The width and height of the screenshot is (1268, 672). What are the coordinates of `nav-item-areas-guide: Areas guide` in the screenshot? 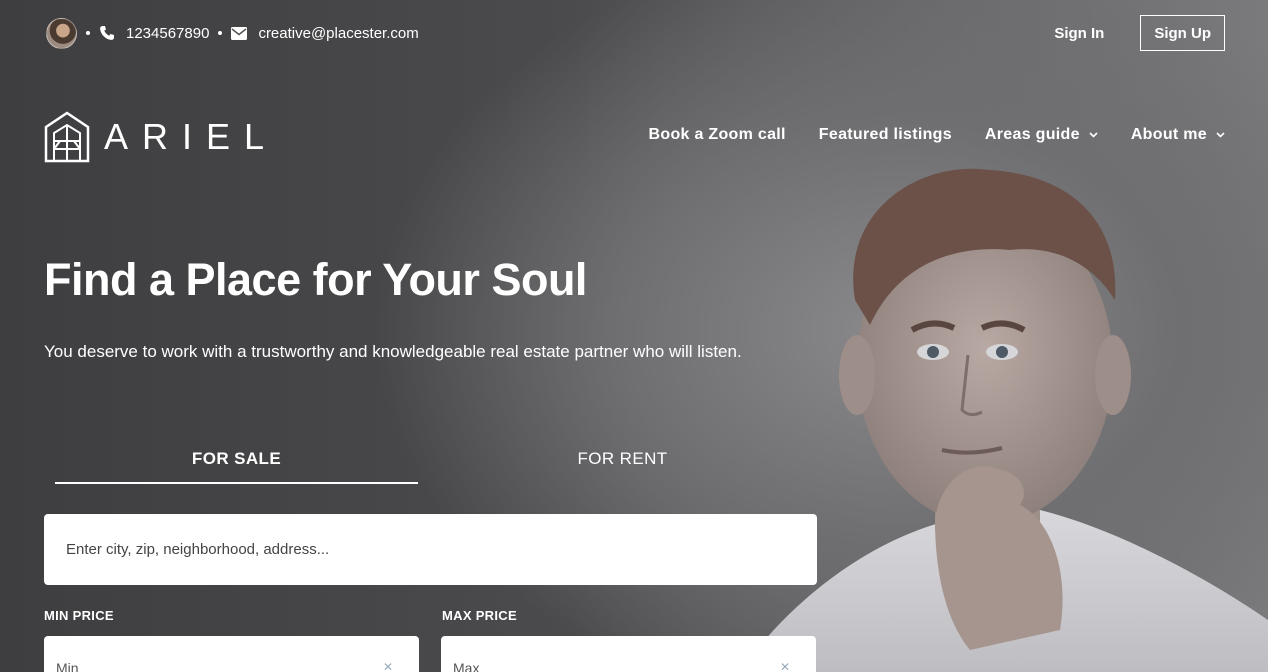 It's located at (1041, 135).